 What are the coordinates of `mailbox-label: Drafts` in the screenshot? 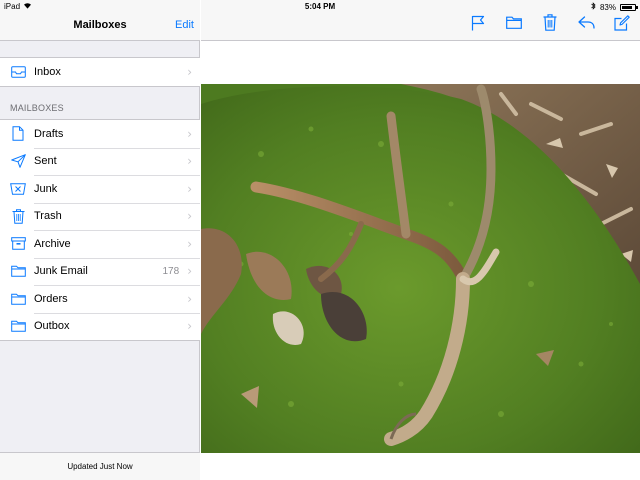 It's located at (49, 133).